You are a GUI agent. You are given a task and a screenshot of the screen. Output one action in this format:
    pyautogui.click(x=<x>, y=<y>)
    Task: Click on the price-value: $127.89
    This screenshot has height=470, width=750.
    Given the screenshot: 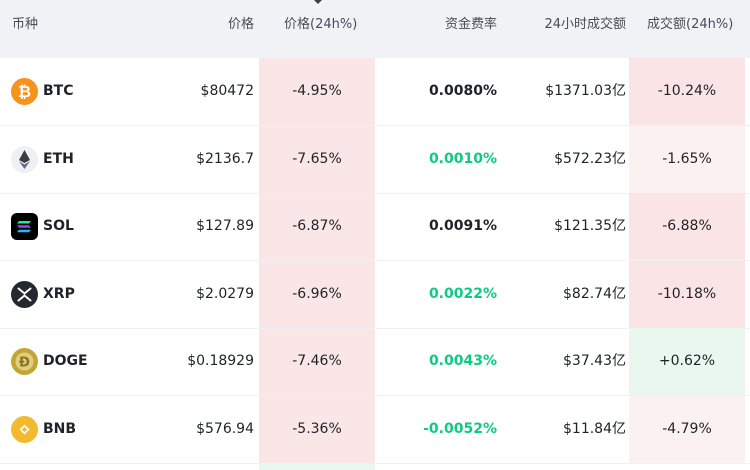 What is the action you would take?
    pyautogui.click(x=225, y=226)
    